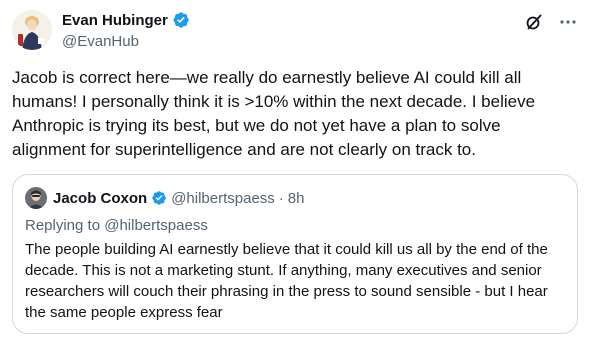 The image size is (590, 337). Describe the element at coordinates (534, 22) in the screenshot. I see `grok-icon` at that location.